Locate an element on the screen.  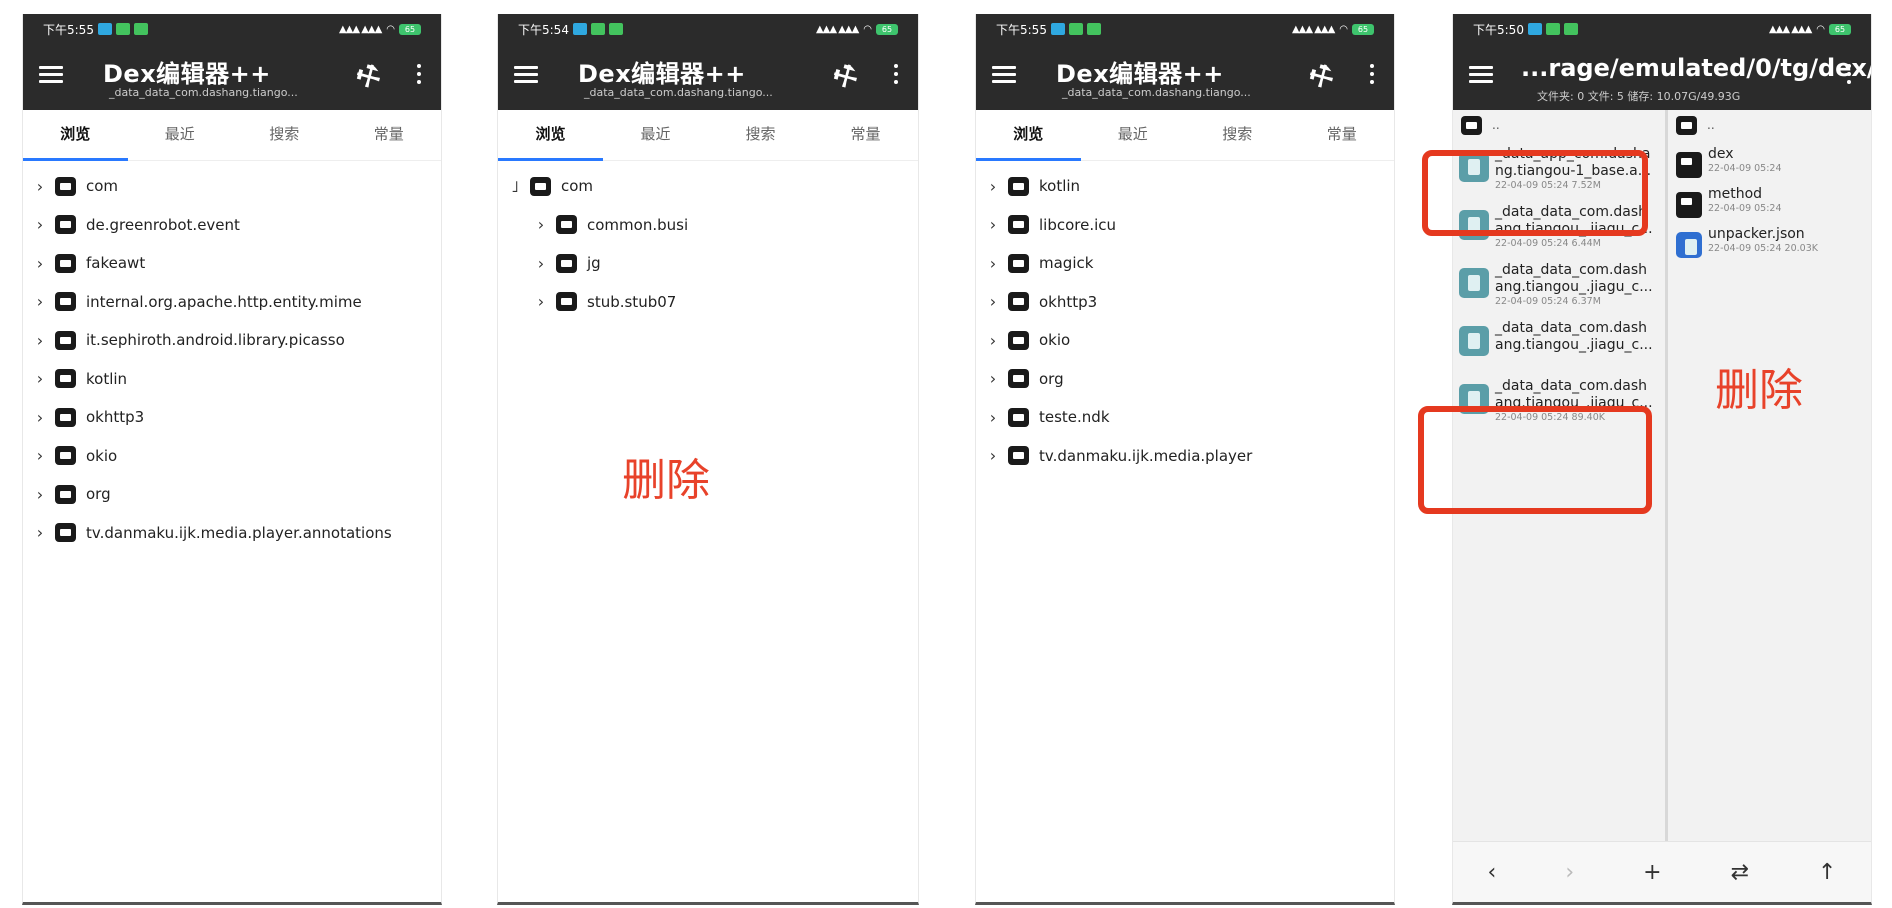
tree-row: › tv.danmaku.ijk.media.player is located at coordinates (1190, 456).